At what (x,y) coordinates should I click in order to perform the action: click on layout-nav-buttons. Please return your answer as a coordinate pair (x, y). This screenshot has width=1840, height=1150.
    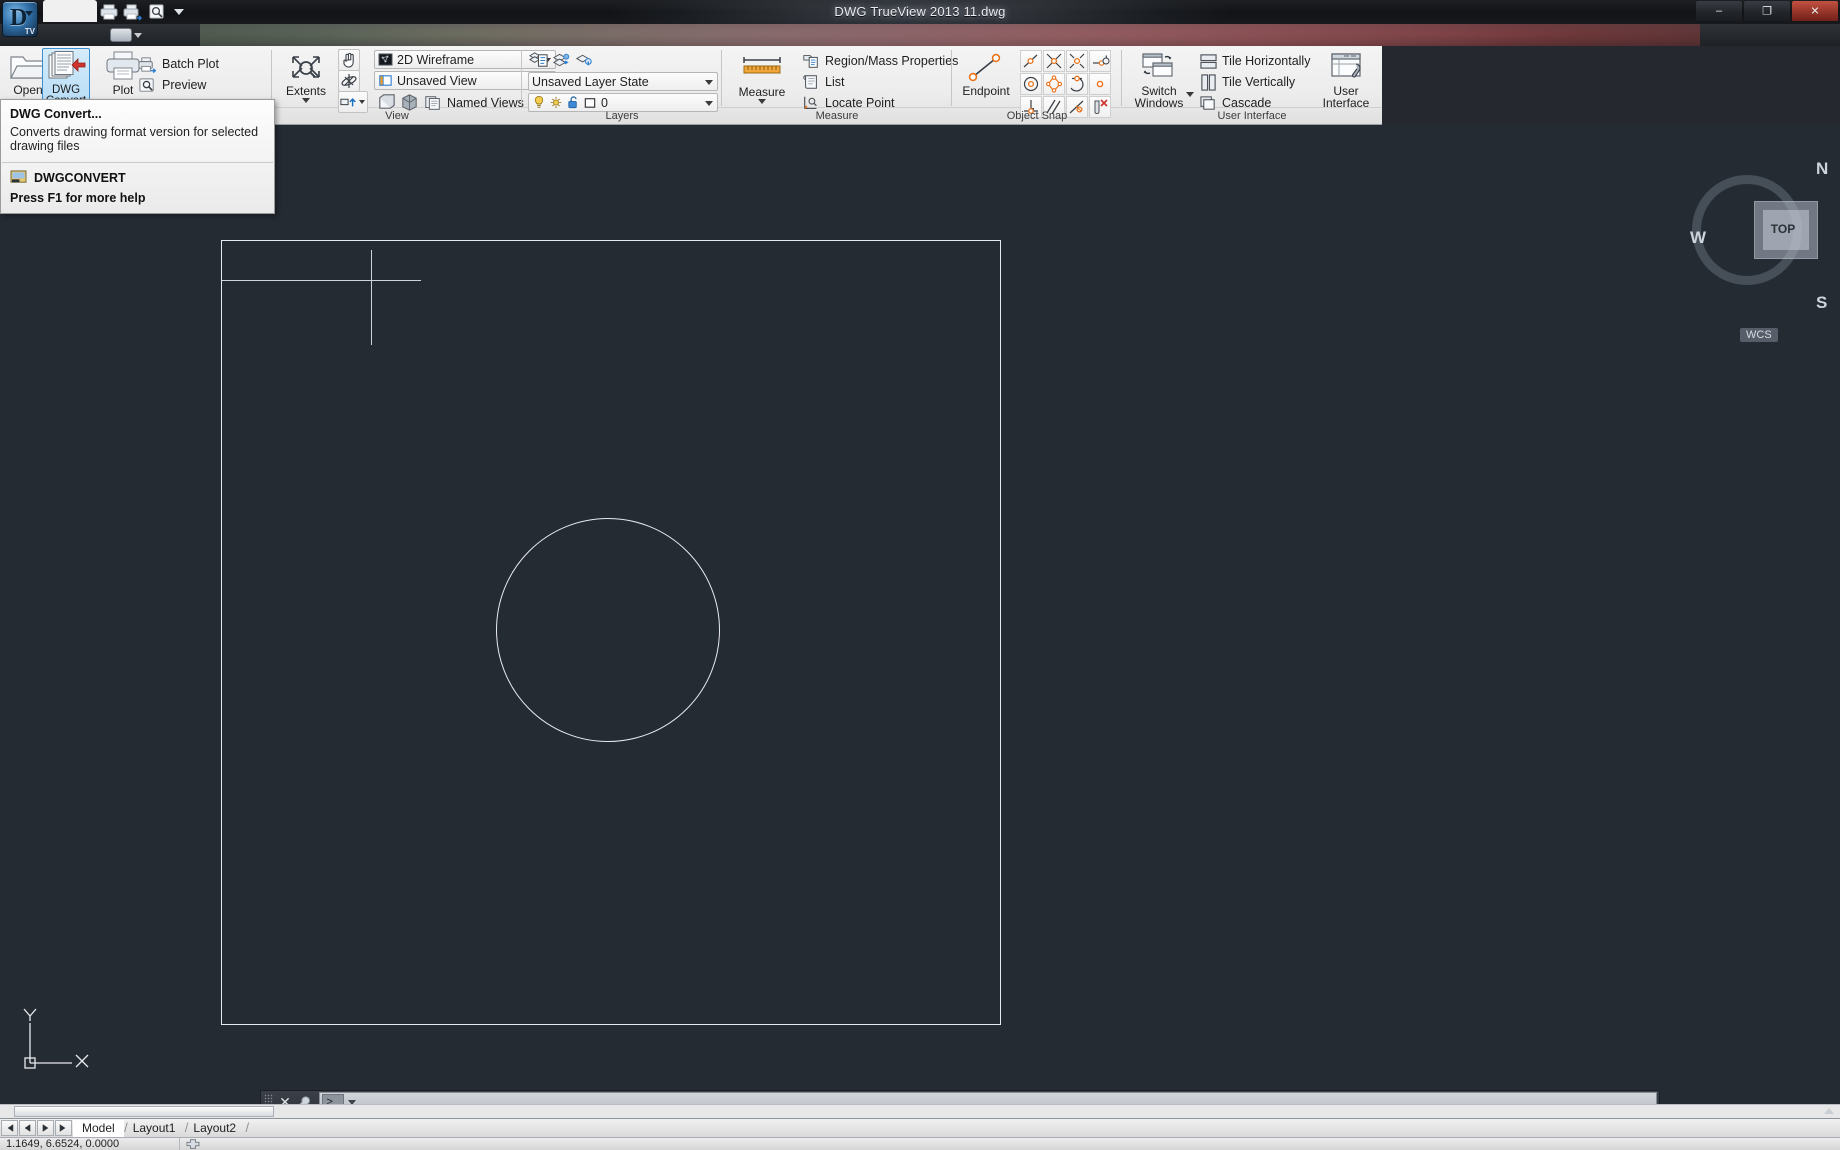
    Looking at the image, I should click on (36, 1128).